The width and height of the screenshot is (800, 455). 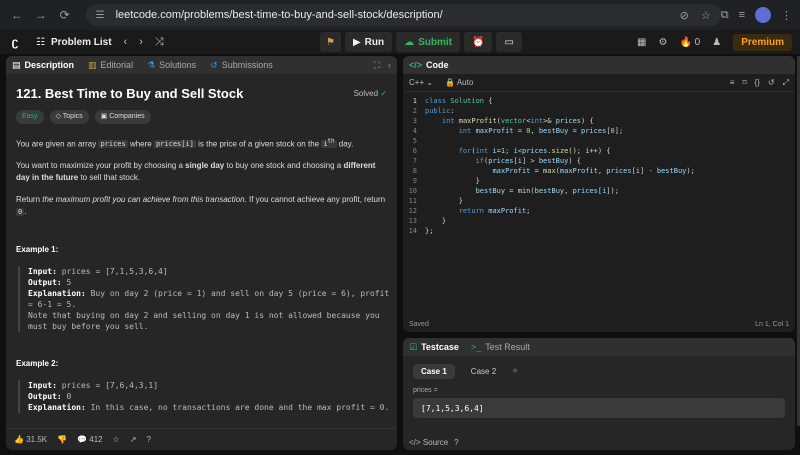 What do you see at coordinates (103, 15) in the screenshot?
I see `site-info-icon: ☰` at bounding box center [103, 15].